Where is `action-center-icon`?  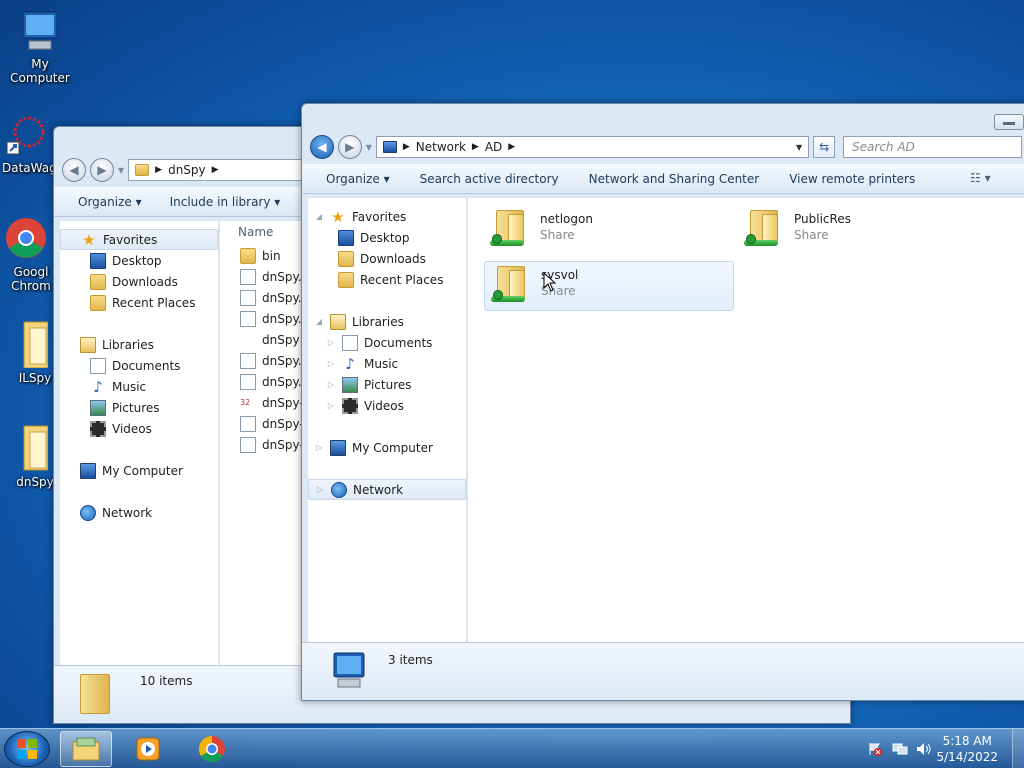
action-center-icon is located at coordinates (875, 749).